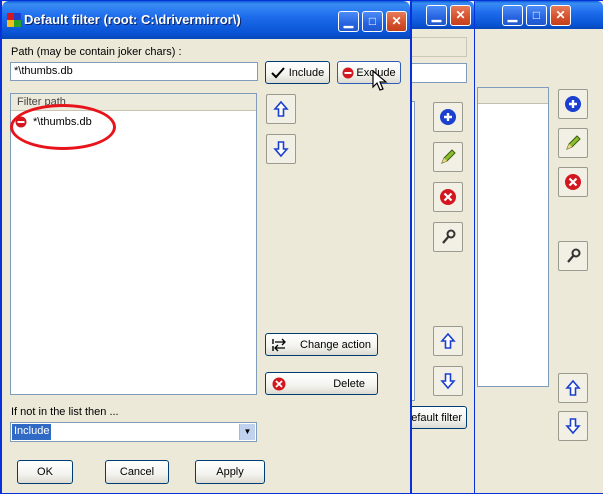  I want to click on checkmark-icon, so click(278, 72).